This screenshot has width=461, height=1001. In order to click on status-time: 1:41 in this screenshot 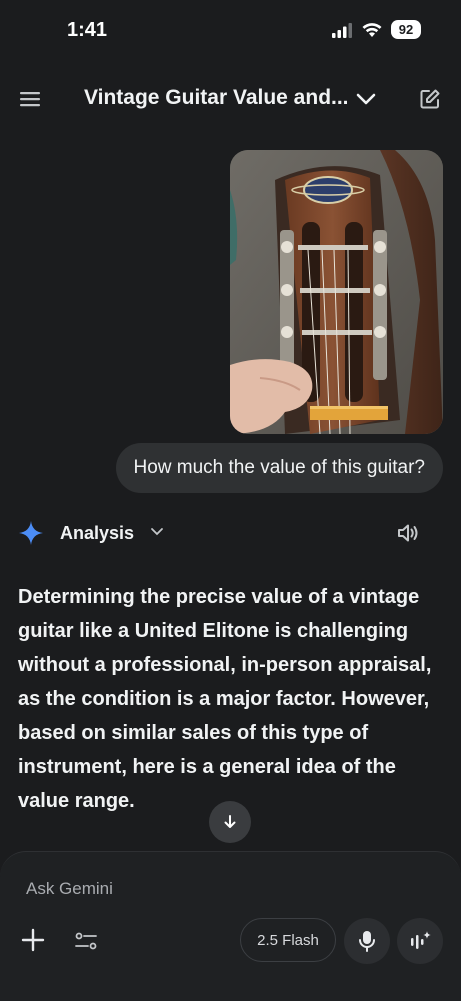, I will do `click(87, 30)`.